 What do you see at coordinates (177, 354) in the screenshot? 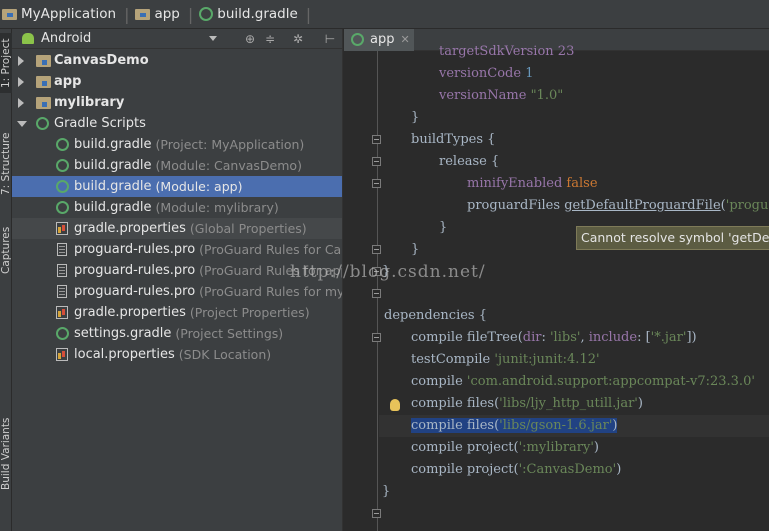
I see `tree-item-local-properties: local.properties (SDK Location)` at bounding box center [177, 354].